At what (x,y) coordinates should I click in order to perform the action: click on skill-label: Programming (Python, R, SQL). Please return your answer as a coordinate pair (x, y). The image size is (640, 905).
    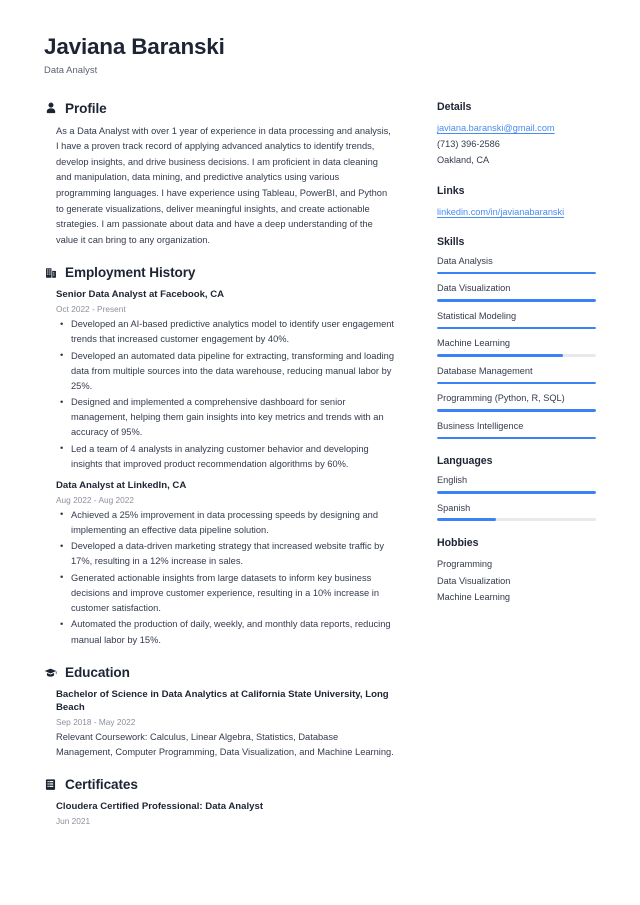
    Looking at the image, I should click on (501, 398).